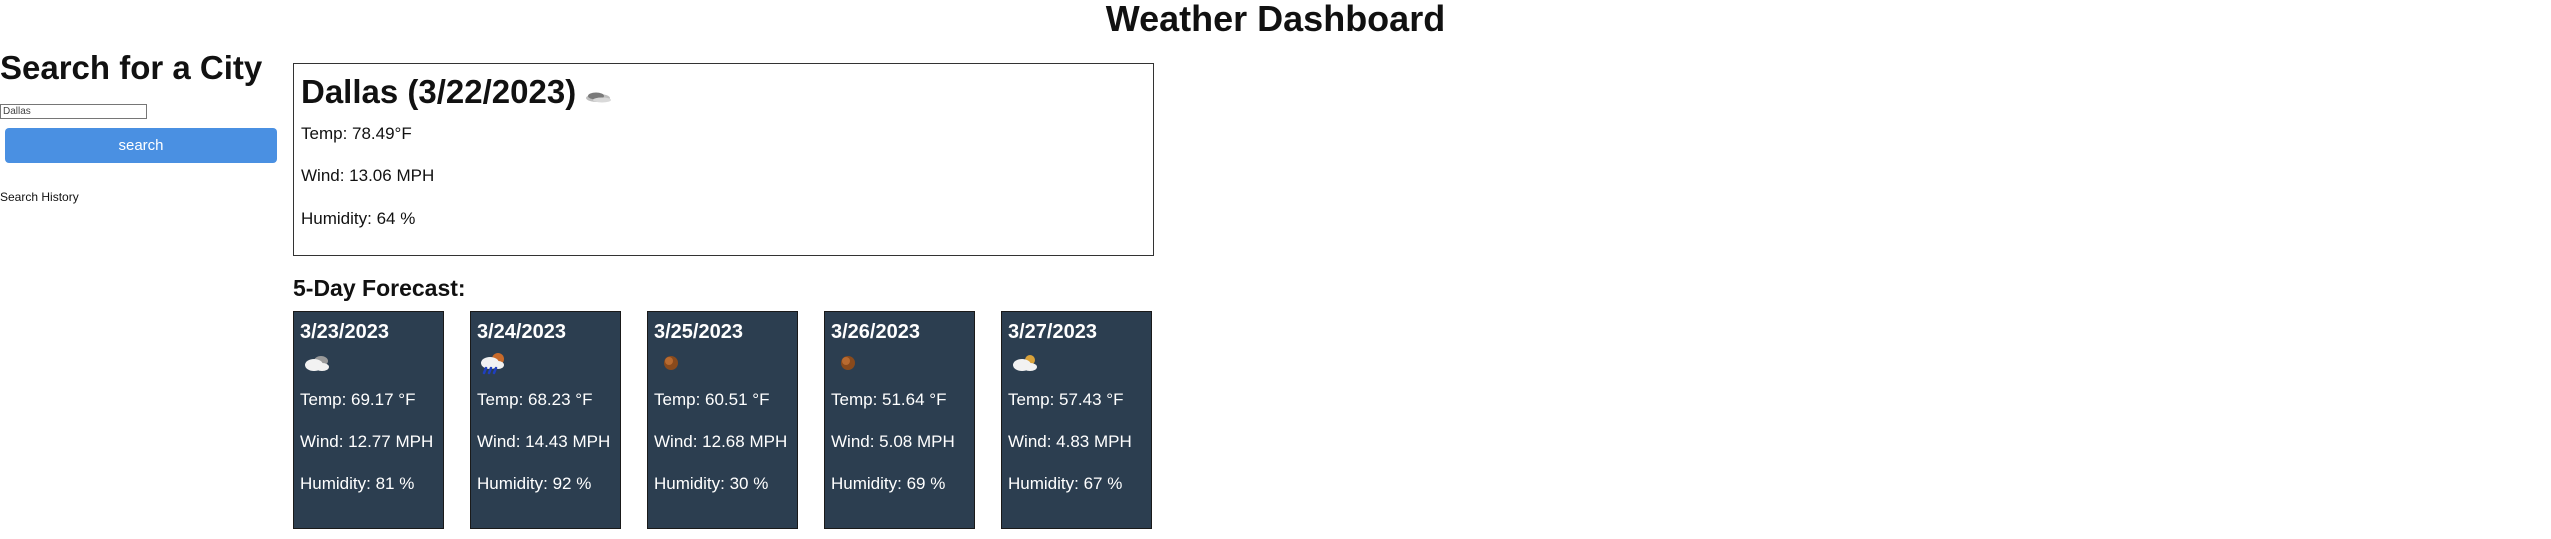 Image resolution: width=2551 pixels, height=539 pixels. Describe the element at coordinates (356, 133) in the screenshot. I see `current-temp: Temp: 78.49°F` at that location.